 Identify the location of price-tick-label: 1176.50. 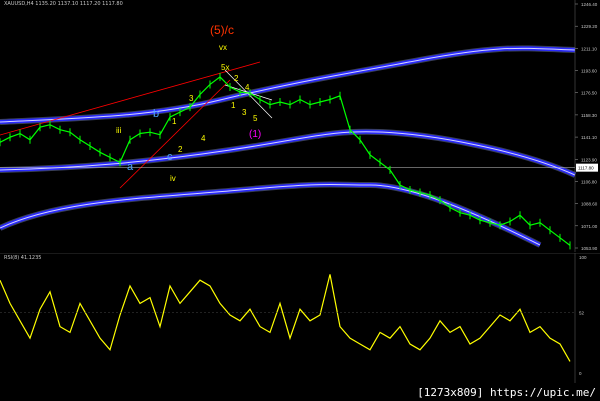
(589, 93).